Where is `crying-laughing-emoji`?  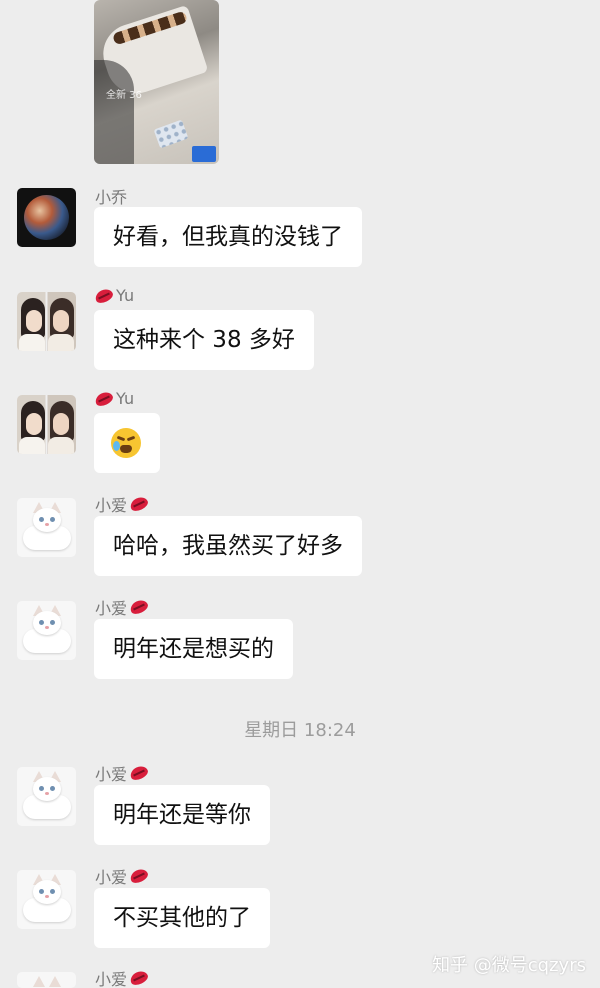 crying-laughing-emoji is located at coordinates (126, 443).